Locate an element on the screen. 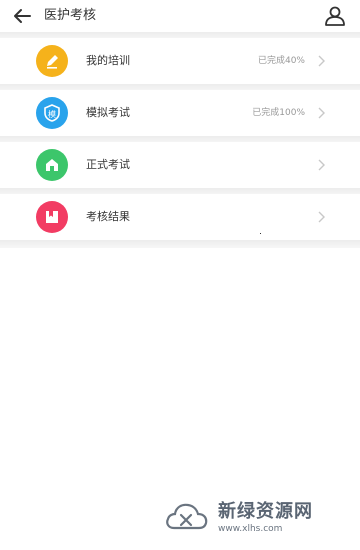  page-title: 医护考核 is located at coordinates (70, 15).